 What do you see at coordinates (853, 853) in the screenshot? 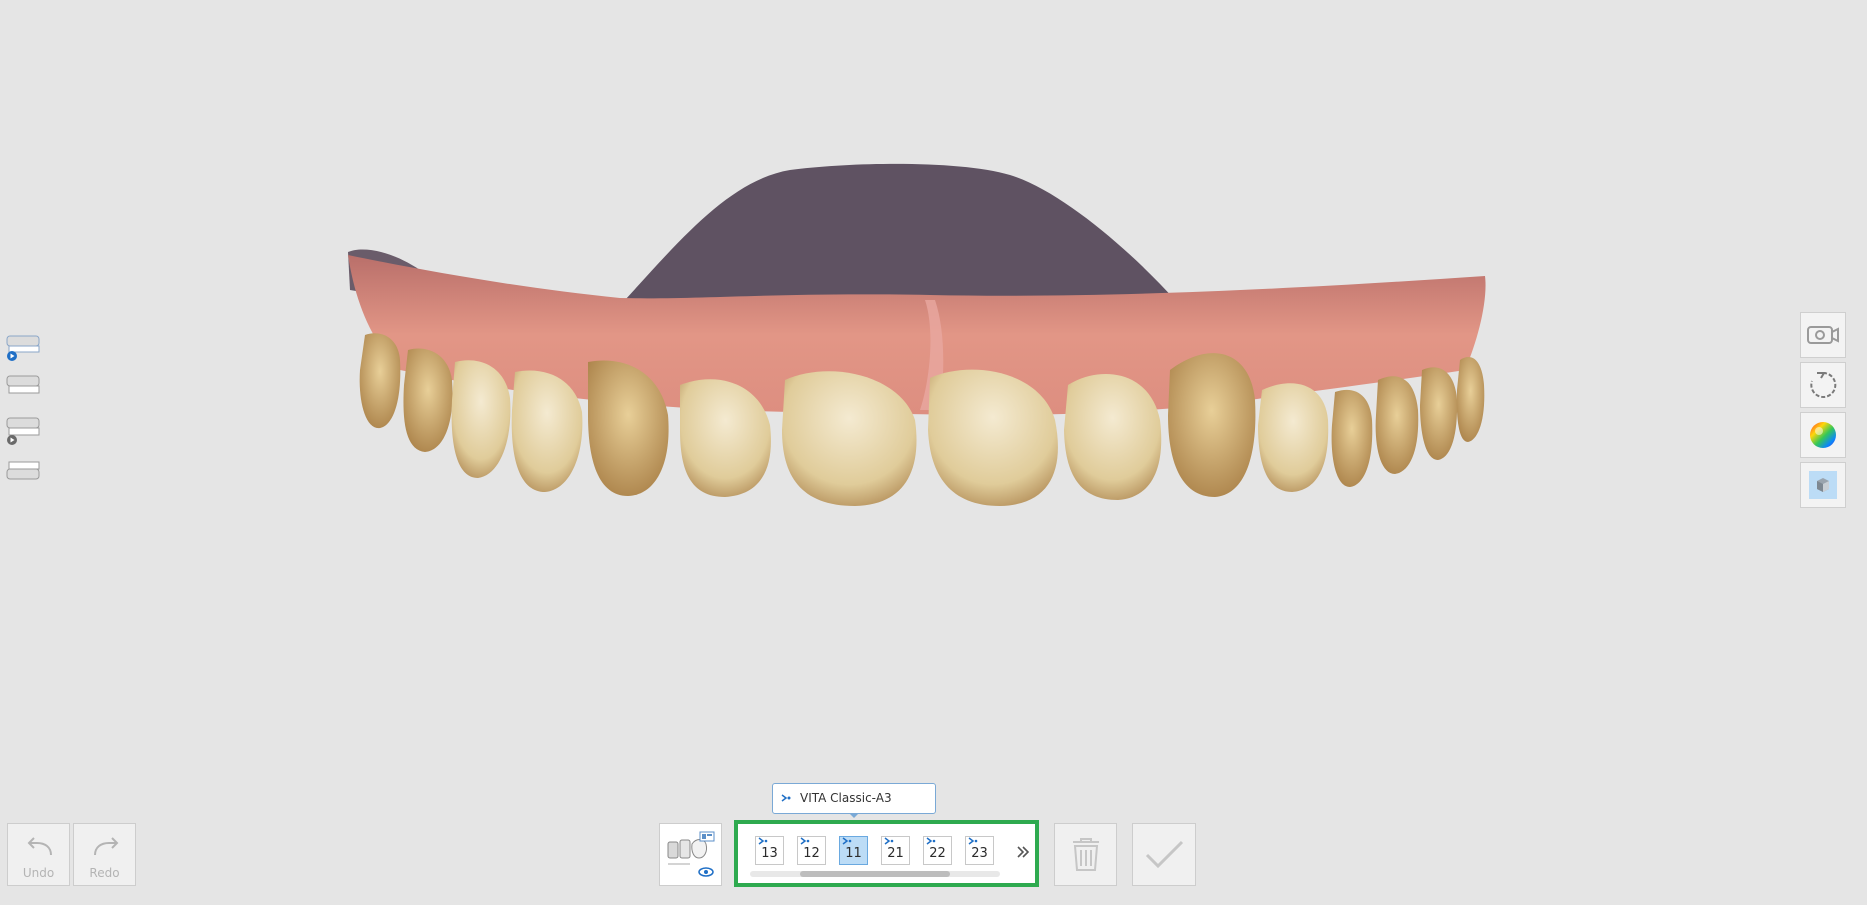
I see `tooth-number: 11` at bounding box center [853, 853].